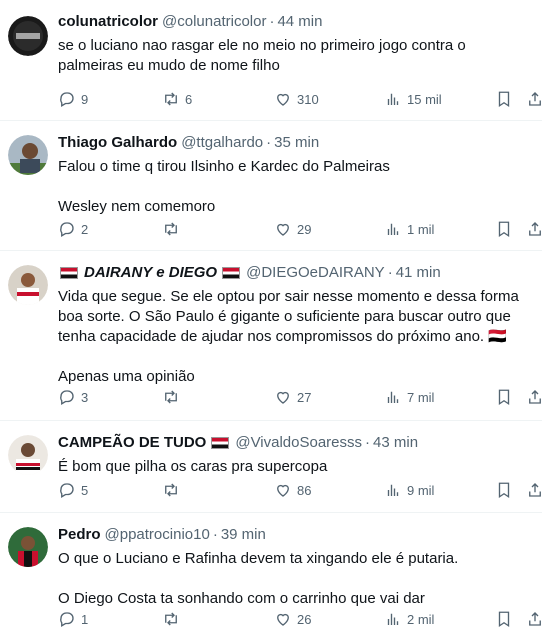 This screenshot has height=634, width=542. Describe the element at coordinates (85, 99) in the screenshot. I see `reply-count: 9` at that location.